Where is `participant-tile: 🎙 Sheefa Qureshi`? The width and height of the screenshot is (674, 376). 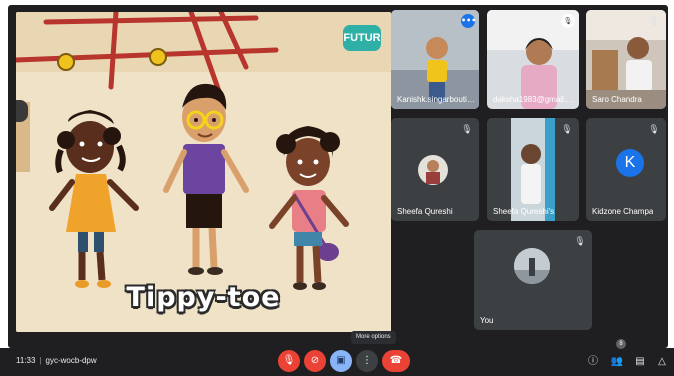
participant-tile: 🎙 Sheefa Qureshi is located at coordinates (435, 169).